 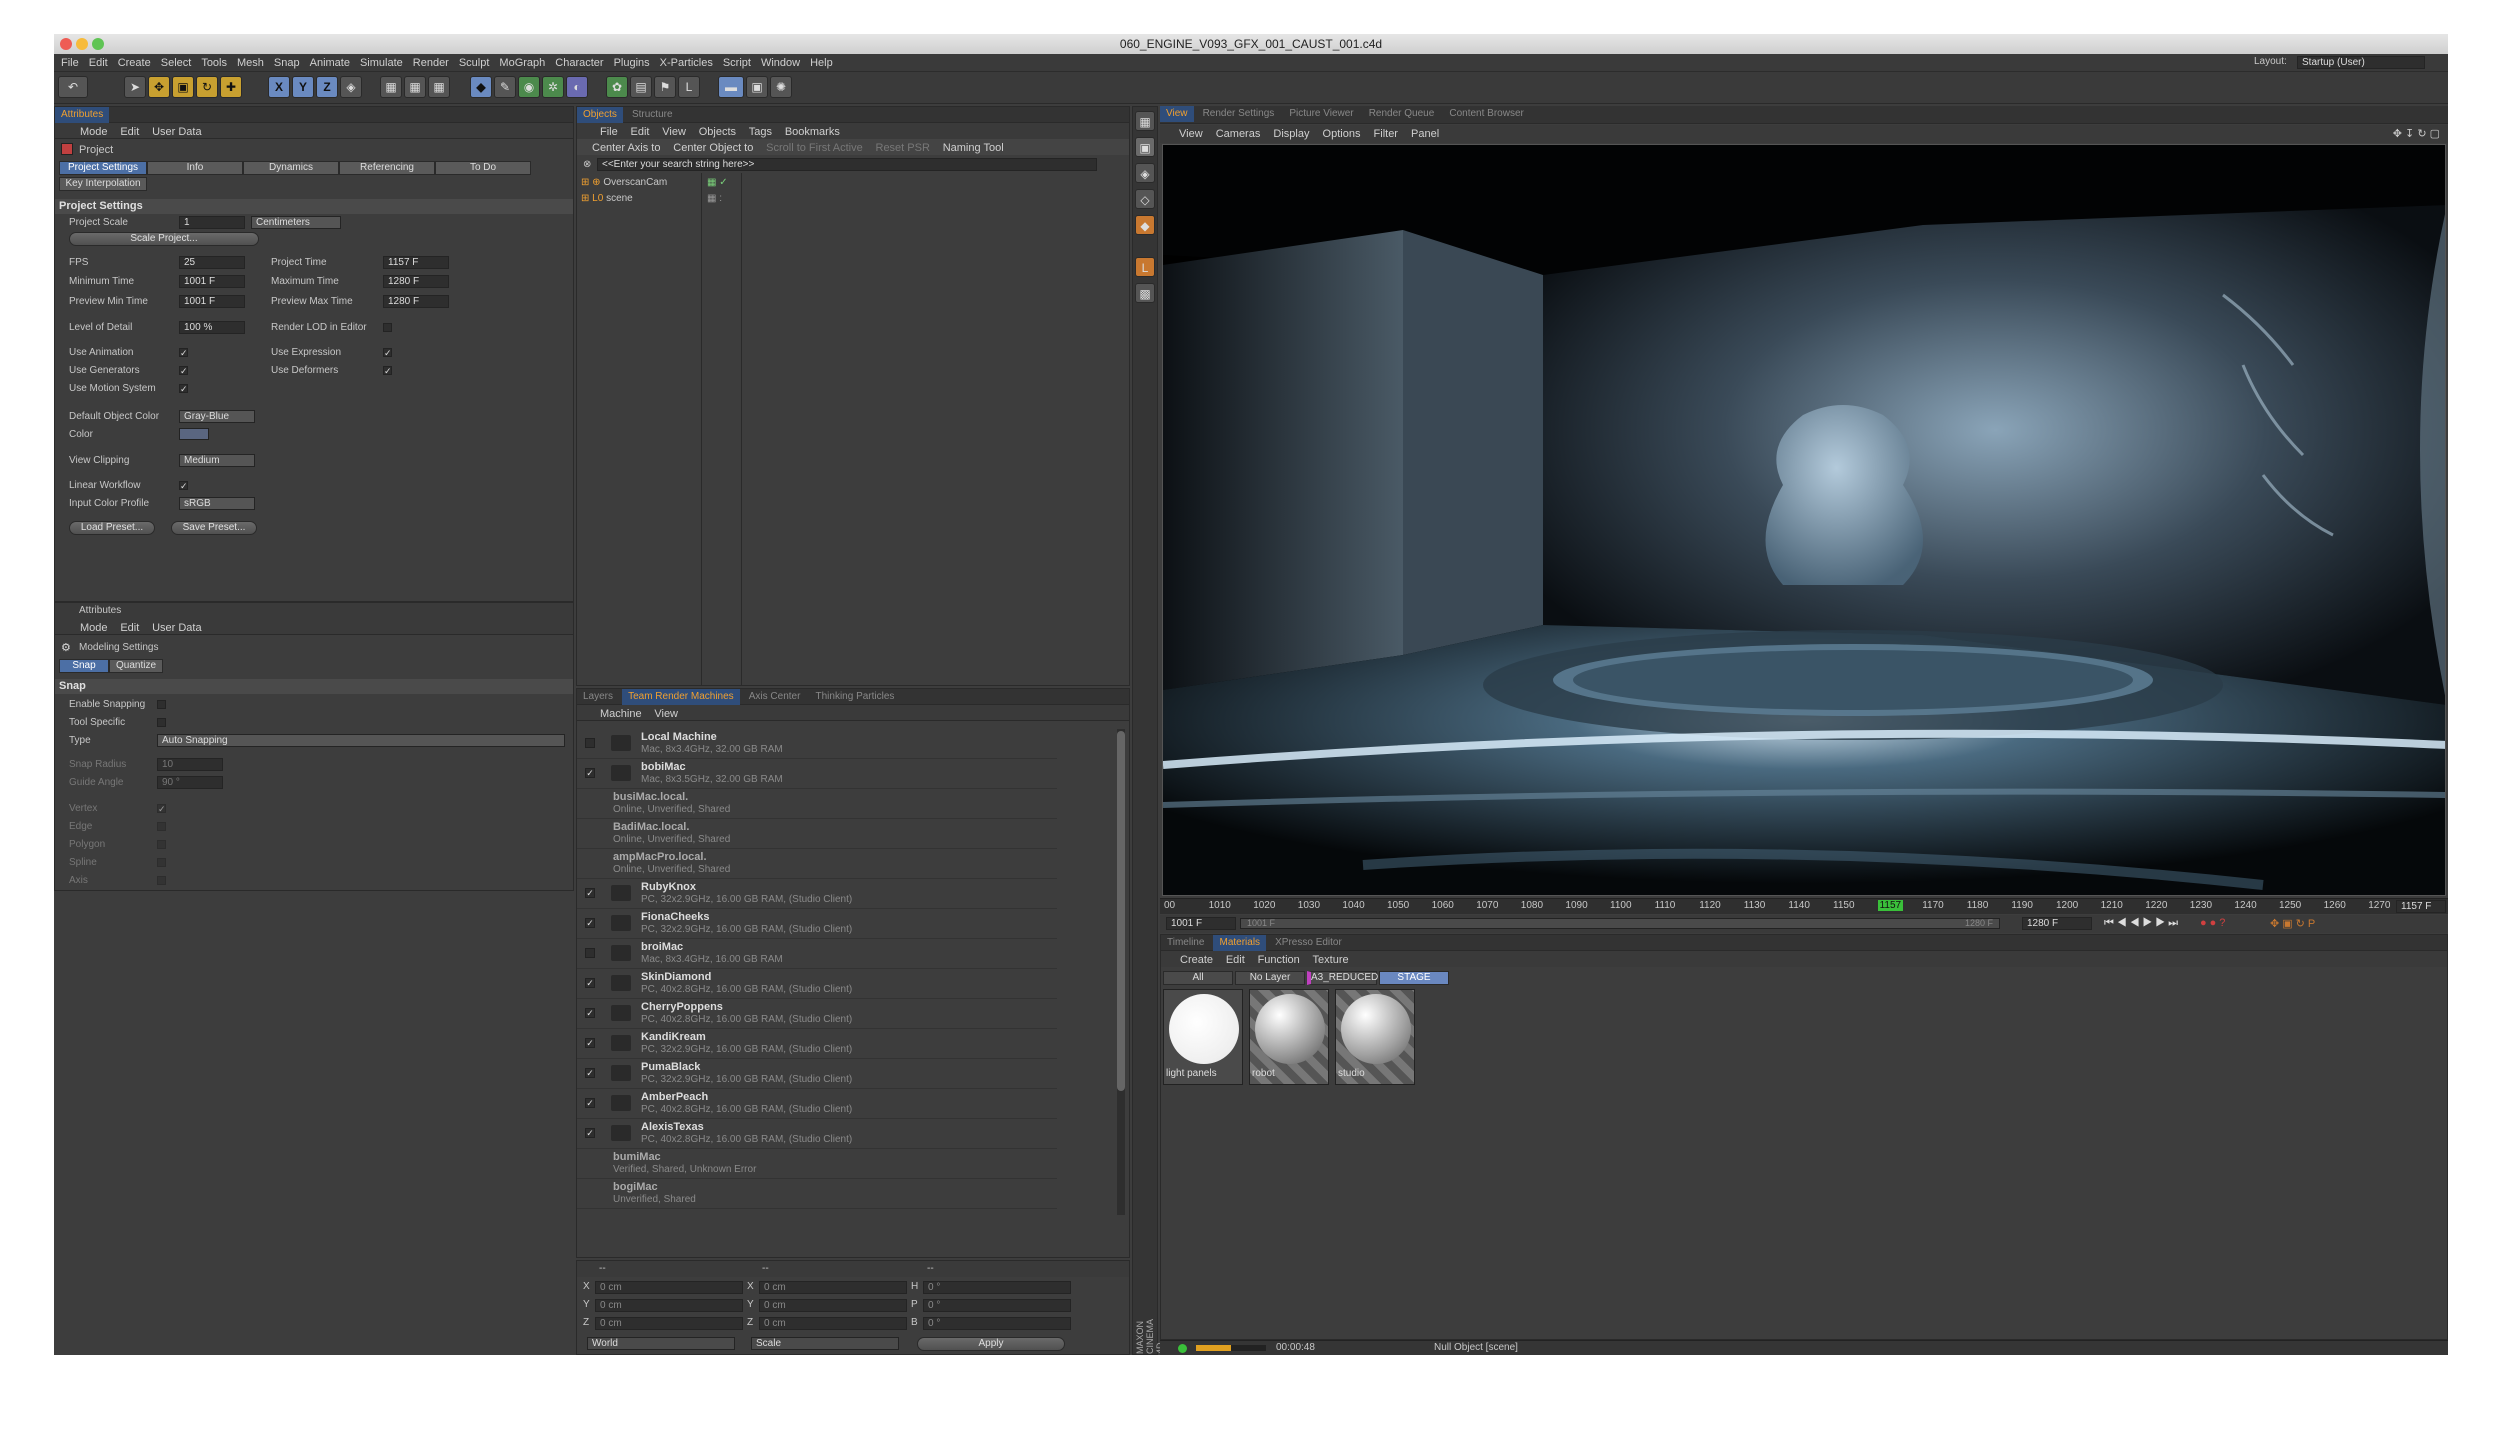 I want to click on menu-user-data: User Data, so click(x=177, y=132).